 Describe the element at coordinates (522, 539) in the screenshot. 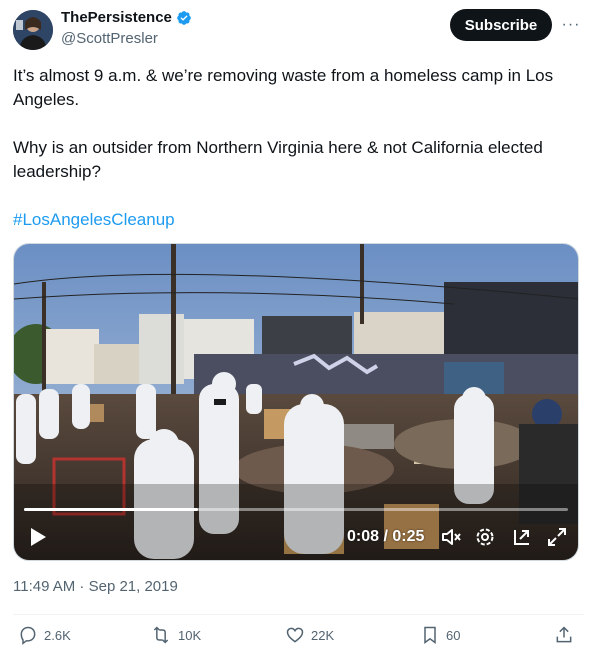

I see `pip-icon` at that location.